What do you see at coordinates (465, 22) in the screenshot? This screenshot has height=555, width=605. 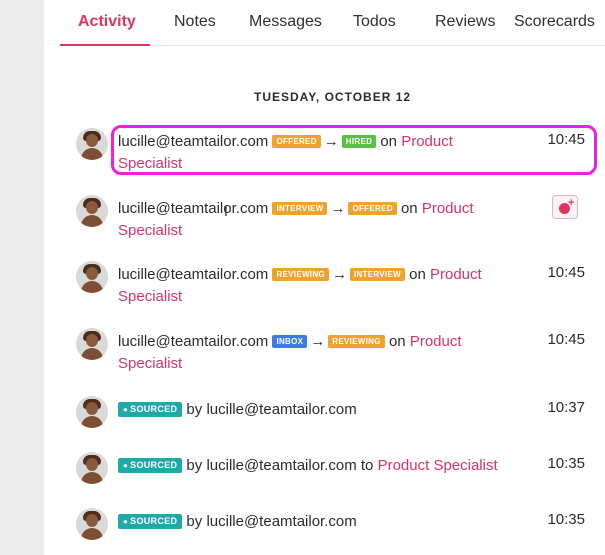 I see `tab-reviews: Reviews` at bounding box center [465, 22].